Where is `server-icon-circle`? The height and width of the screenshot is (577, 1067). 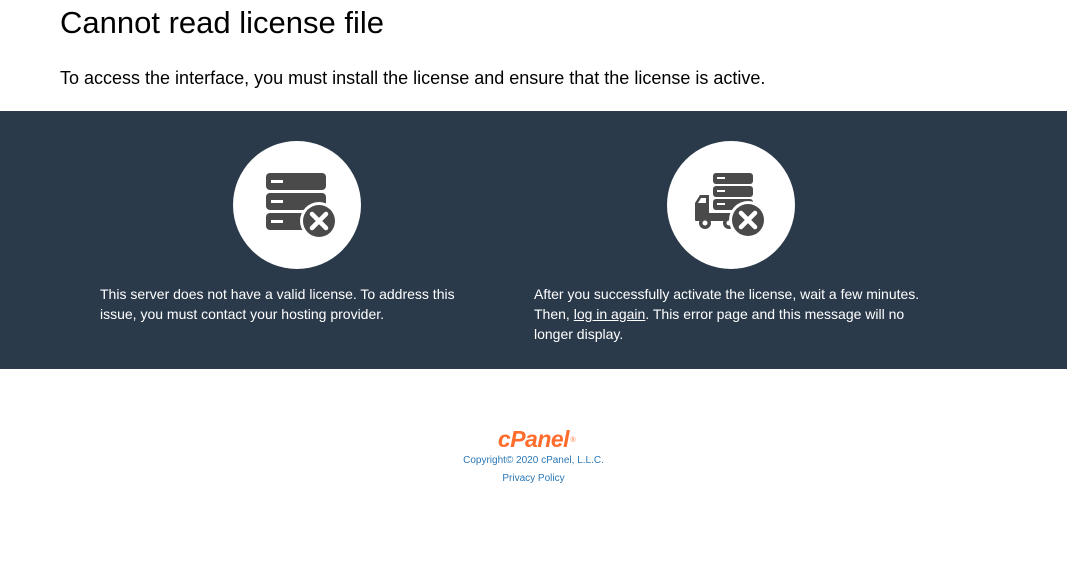
server-icon-circle is located at coordinates (297, 205).